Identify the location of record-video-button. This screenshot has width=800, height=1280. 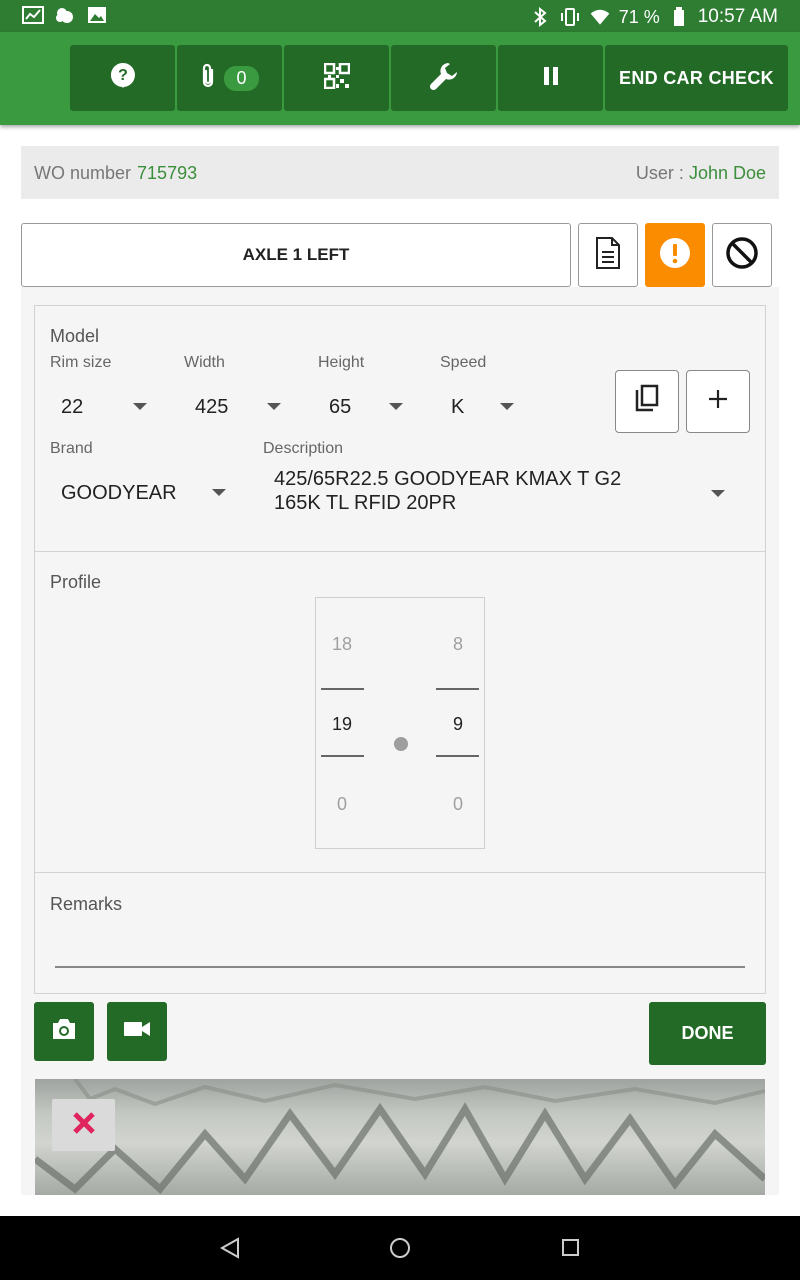
(137, 1031).